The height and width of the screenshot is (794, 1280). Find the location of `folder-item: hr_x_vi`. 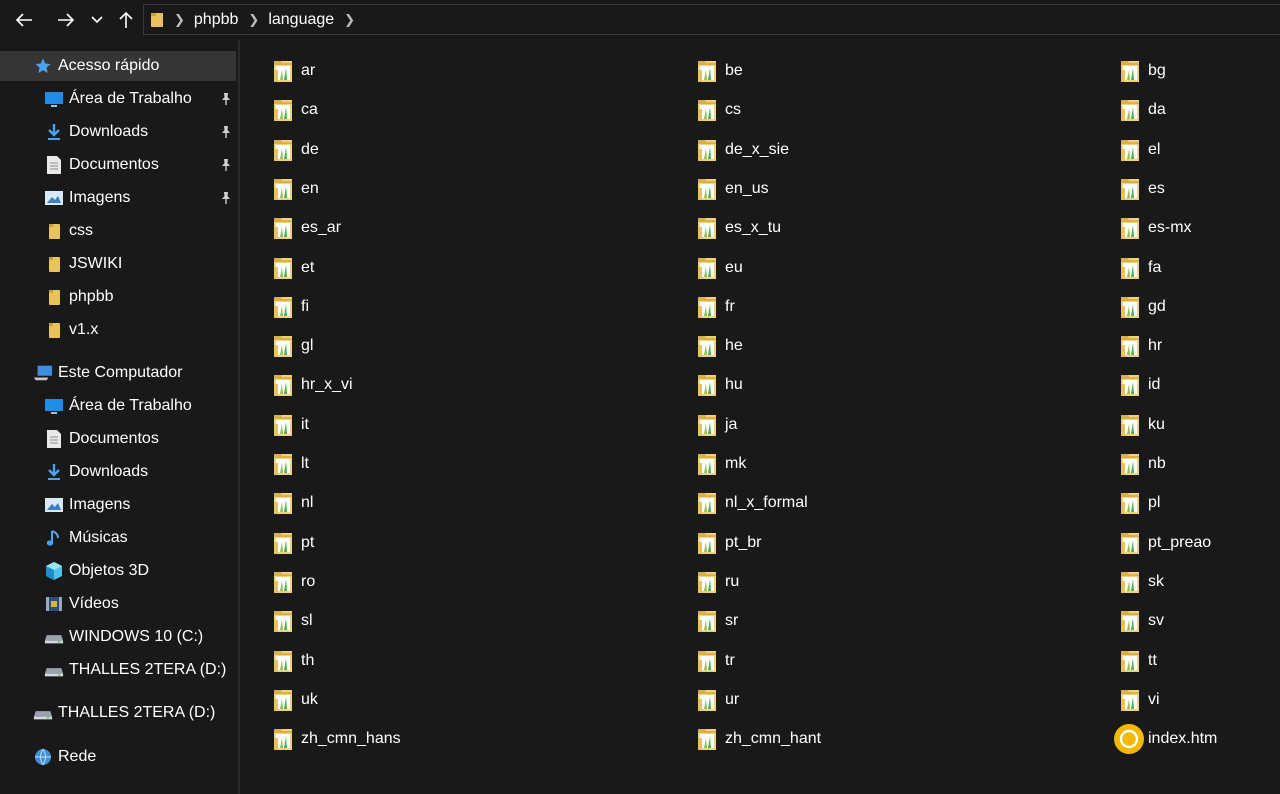

folder-item: hr_x_vi is located at coordinates (312, 385).